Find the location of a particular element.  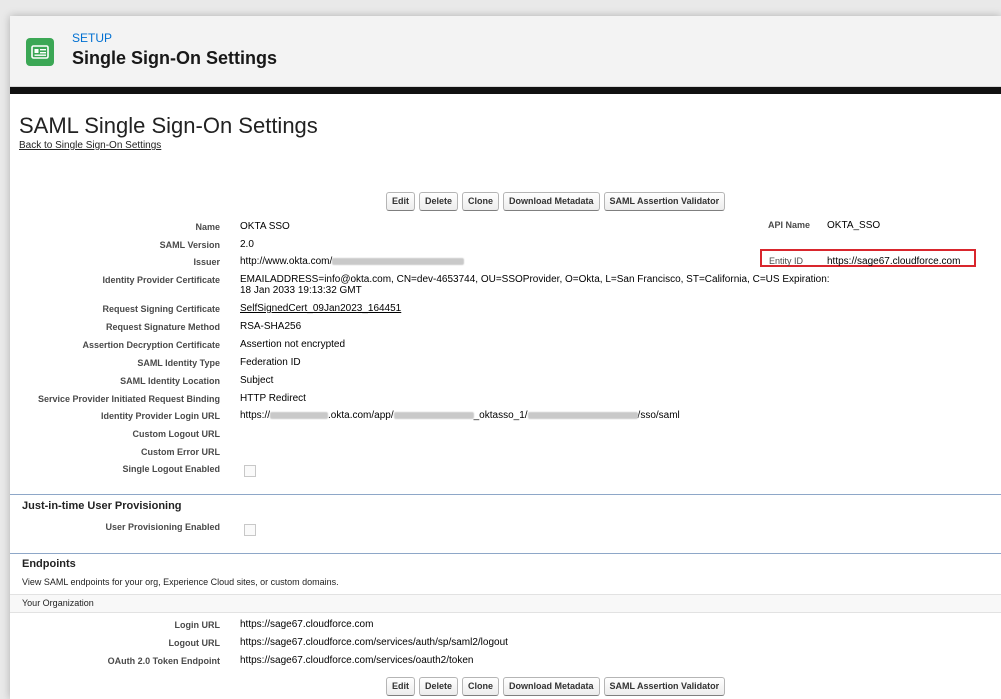

issuer-value: http://www.okta.com/ is located at coordinates (352, 261).